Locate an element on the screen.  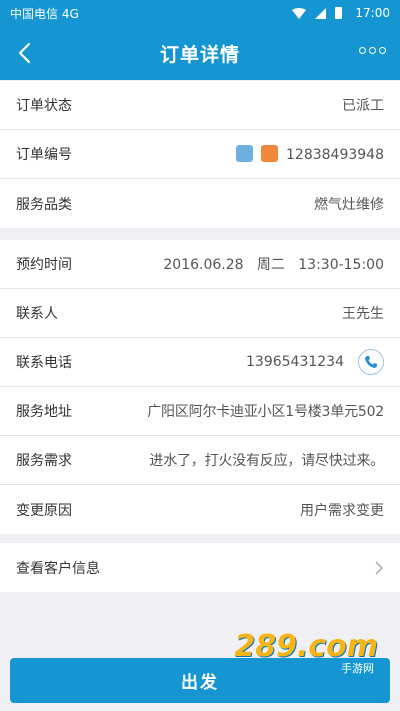
order-number-row: 订单编号 12838493948 is located at coordinates (200, 154).